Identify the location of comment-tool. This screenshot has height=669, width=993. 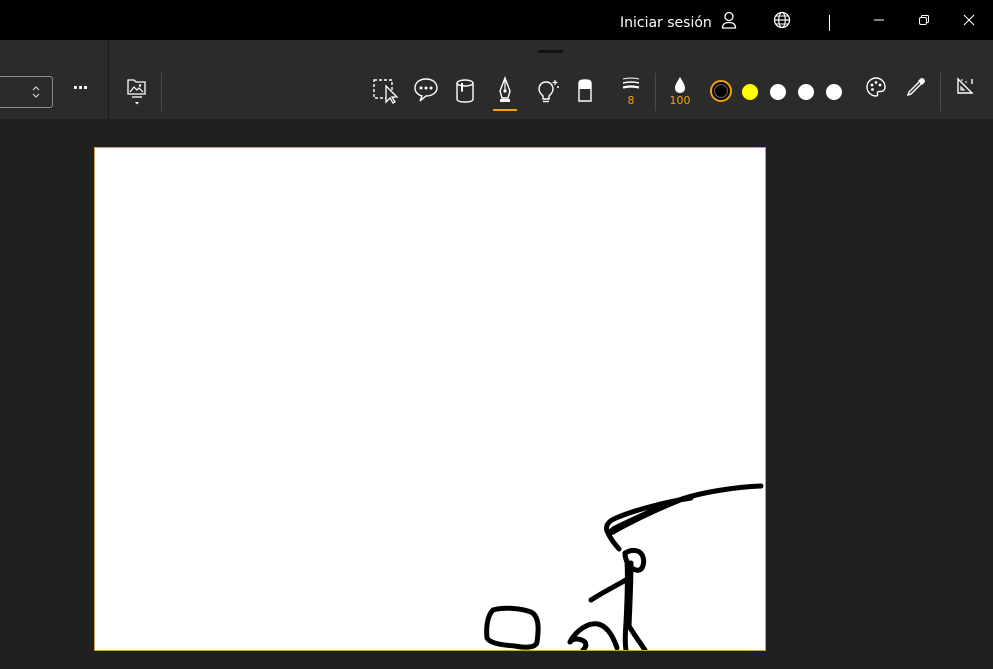
(426, 96).